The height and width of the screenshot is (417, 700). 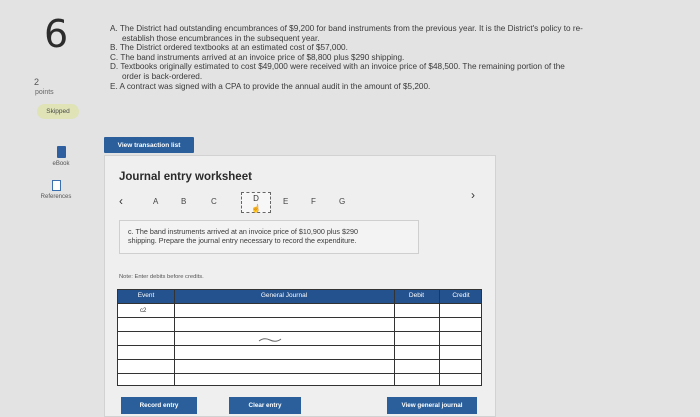 What do you see at coordinates (46, 208) in the screenshot?
I see `question-sidebar: 6 2 points Skipped eBook References` at bounding box center [46, 208].